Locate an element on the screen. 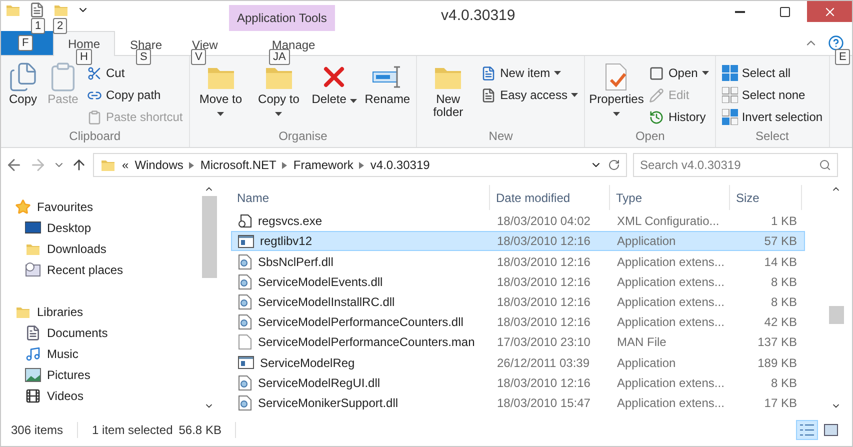  keytip: H is located at coordinates (84, 57).